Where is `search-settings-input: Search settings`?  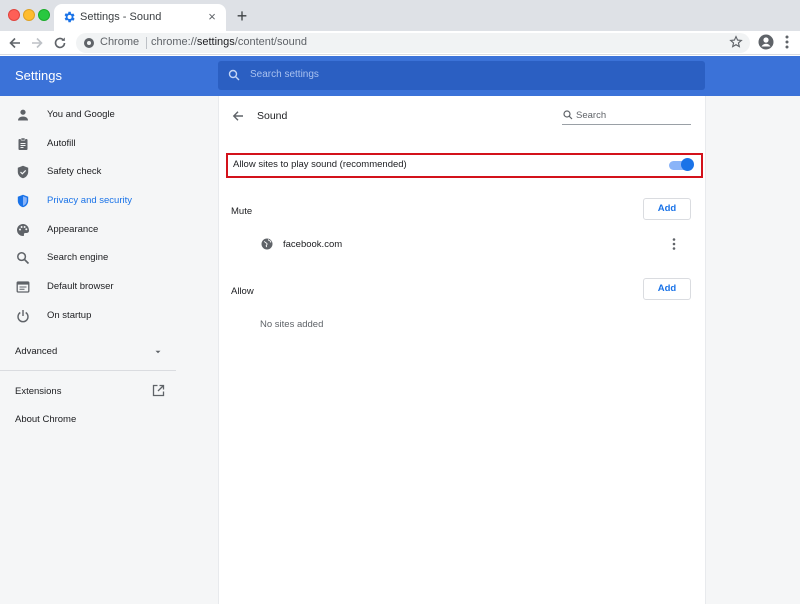 search-settings-input: Search settings is located at coordinates (461, 75).